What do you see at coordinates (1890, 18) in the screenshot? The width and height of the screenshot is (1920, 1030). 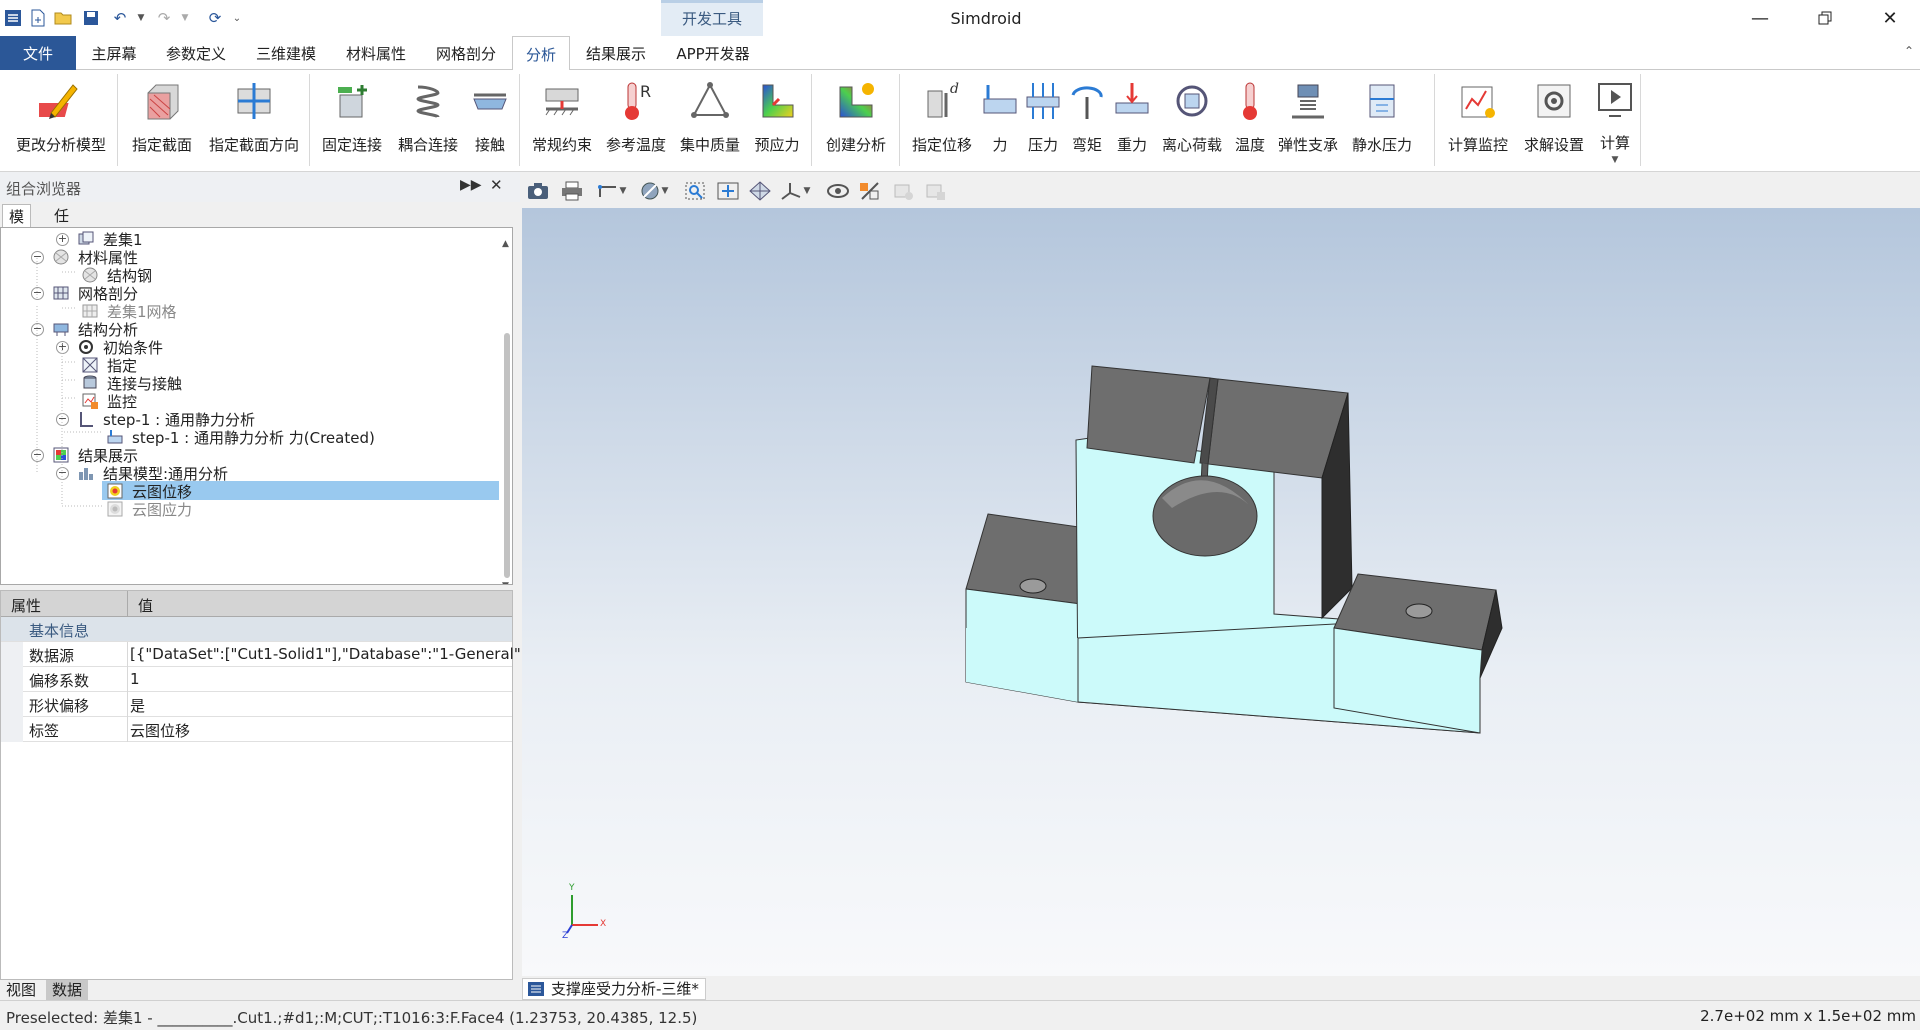 I see `close-icon: ✕` at bounding box center [1890, 18].